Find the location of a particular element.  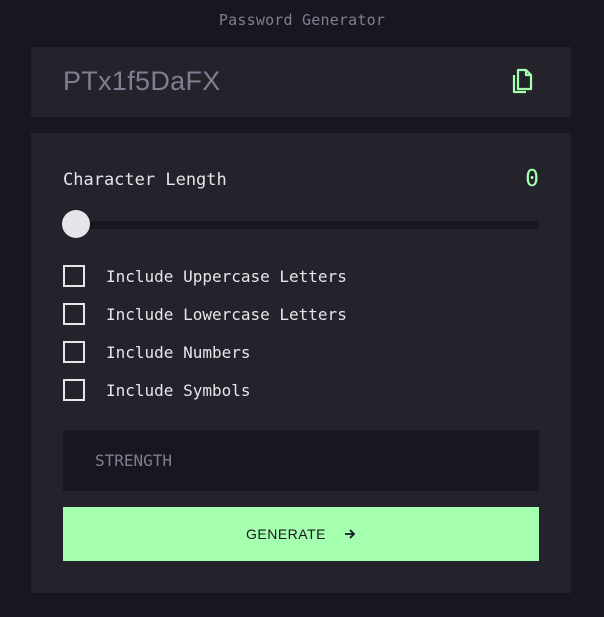

password-output-panel: PTx1f5DaFX is located at coordinates (301, 82).